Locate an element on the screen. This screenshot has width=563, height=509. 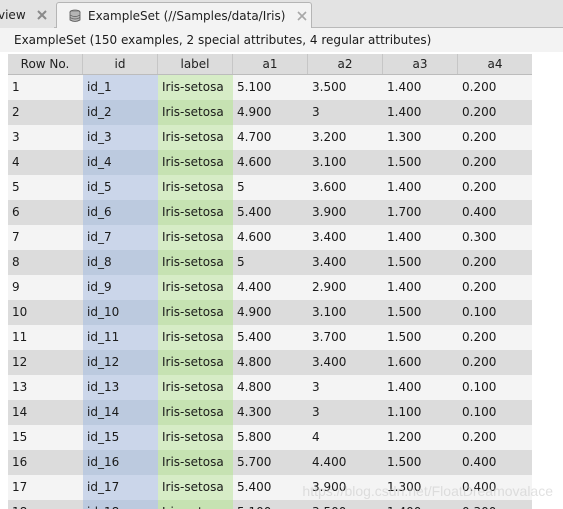
a3-cell: 1.300 is located at coordinates (420, 487).